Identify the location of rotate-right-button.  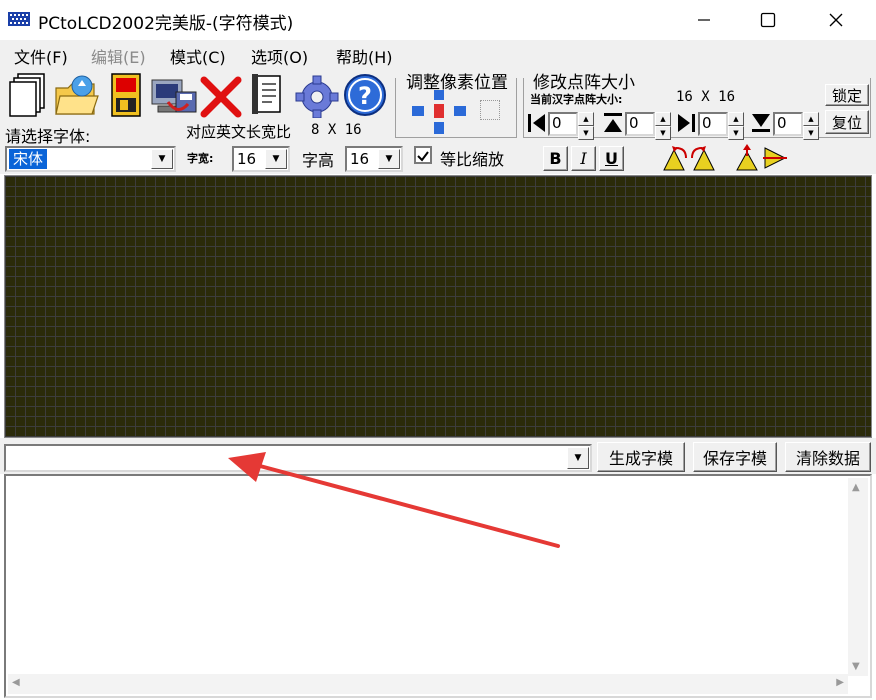
(703, 158).